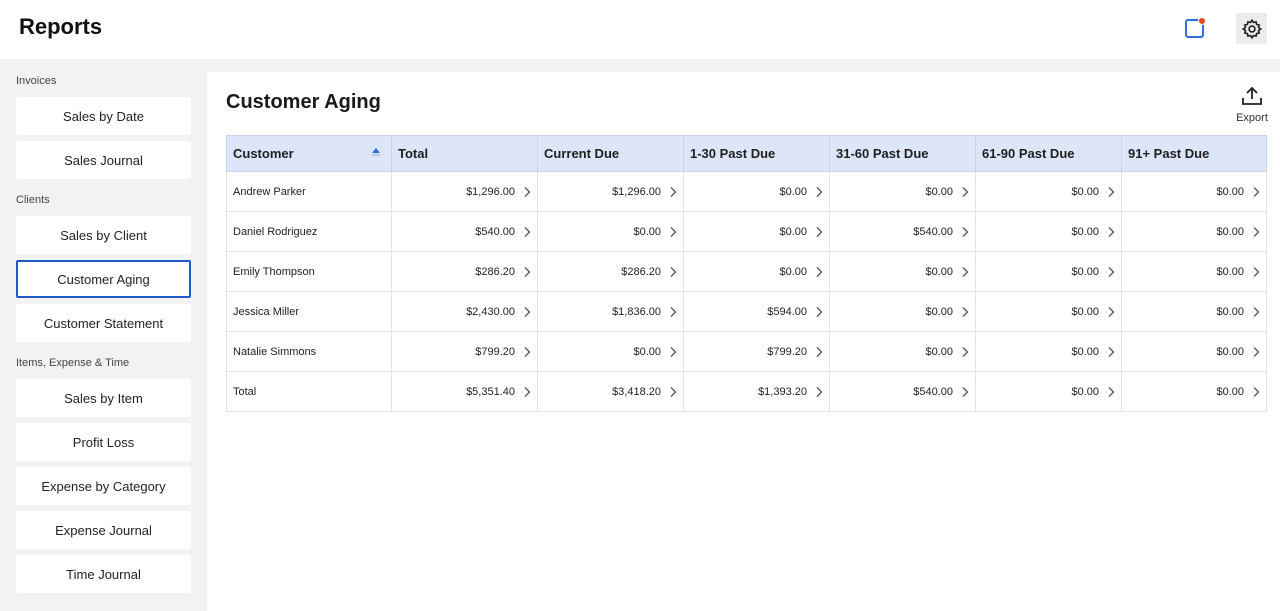 This screenshot has width=1280, height=611. I want to click on sidebar-item-expense-journal: Expense Journal, so click(103, 530).